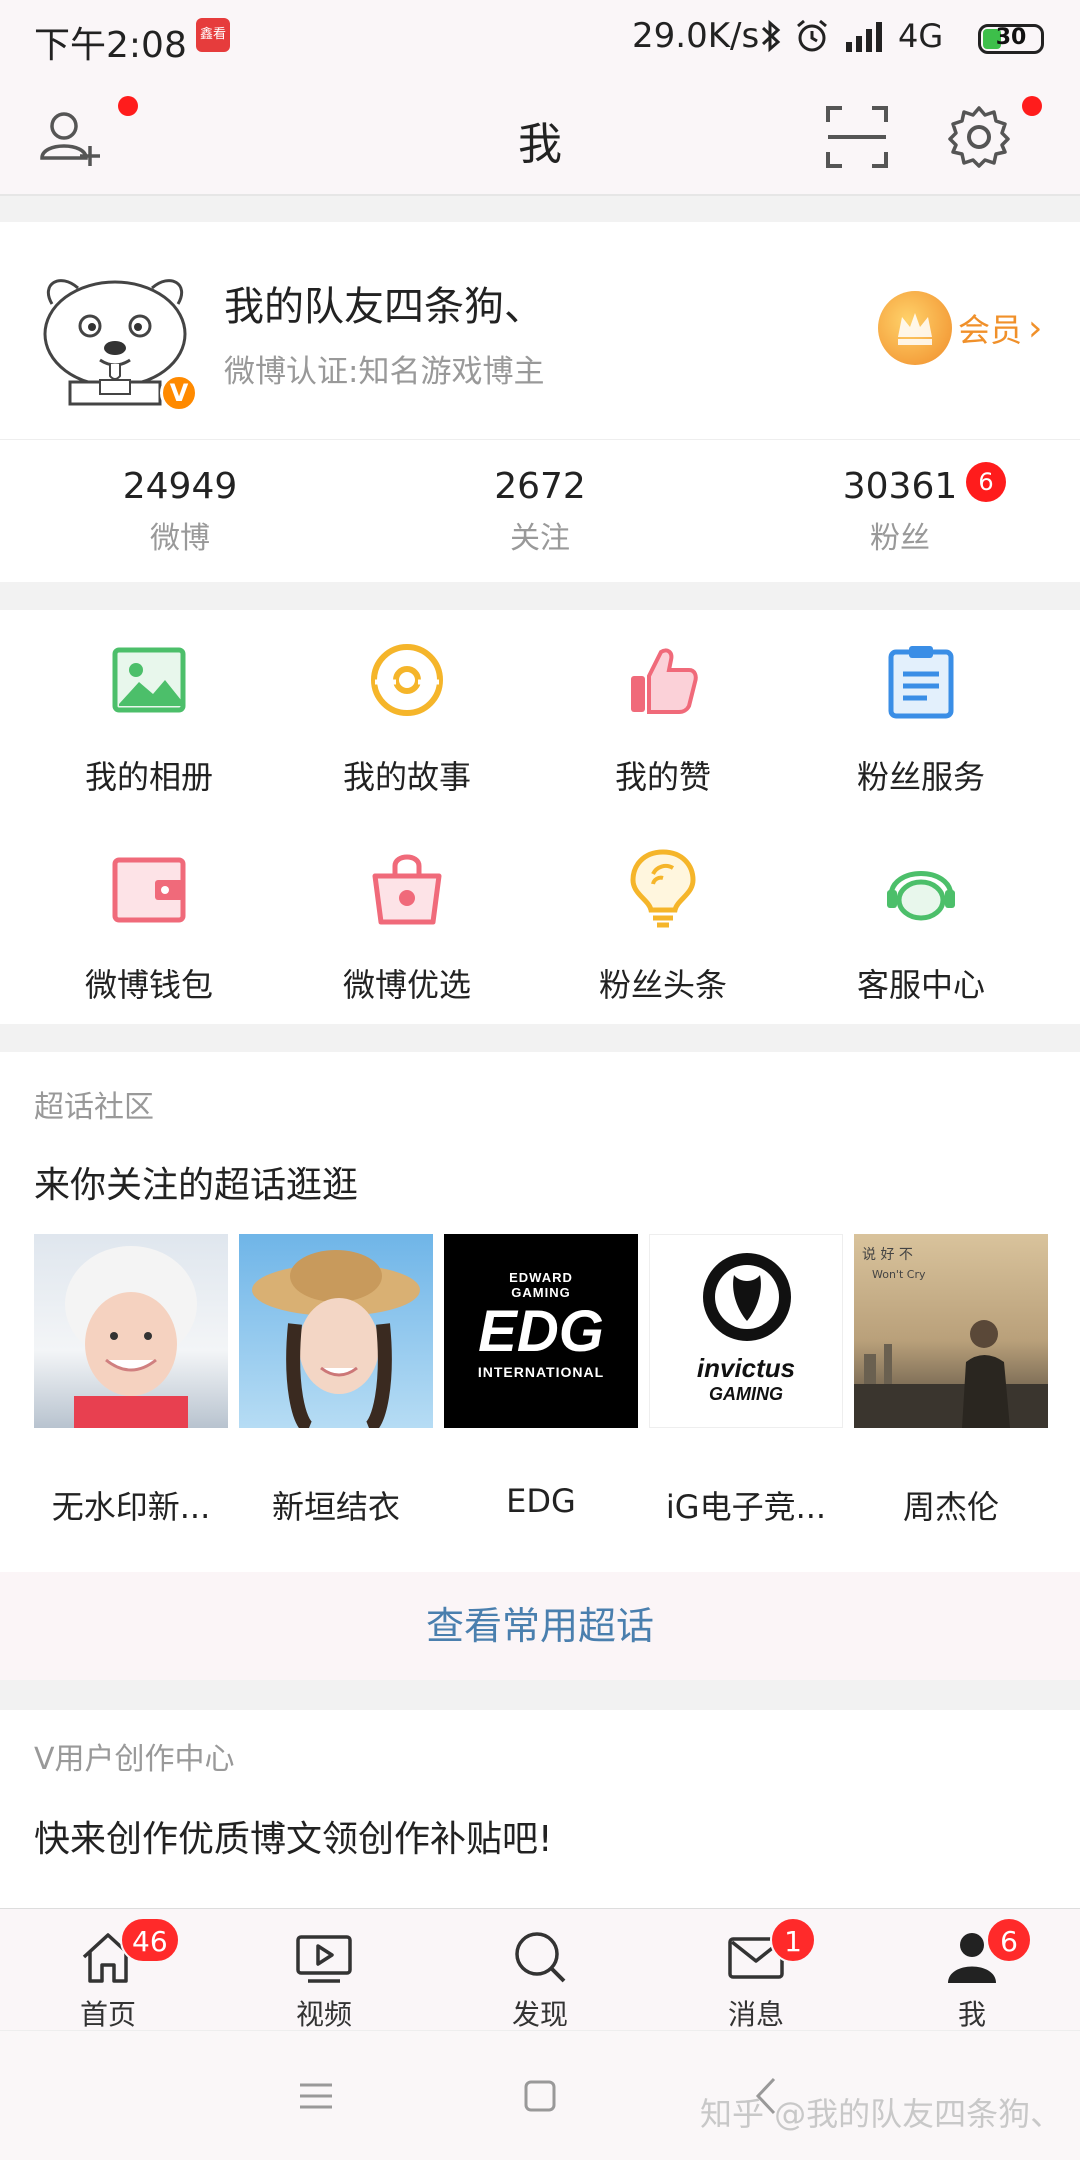  Describe the element at coordinates (540, 511) in the screenshot. I see `stat-following: 2672 关注` at that location.